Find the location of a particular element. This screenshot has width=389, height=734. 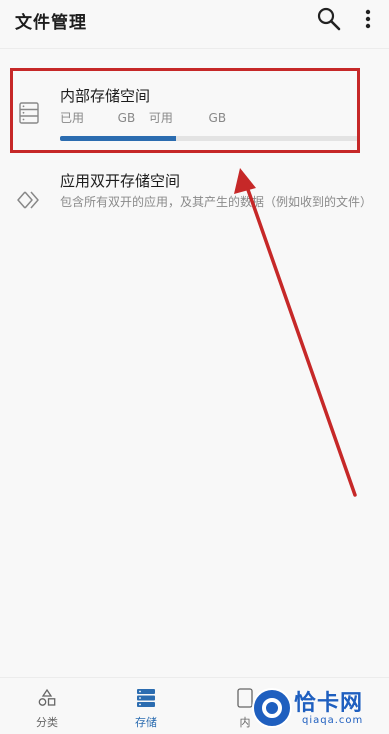

more-options-button is located at coordinates (368, 19).